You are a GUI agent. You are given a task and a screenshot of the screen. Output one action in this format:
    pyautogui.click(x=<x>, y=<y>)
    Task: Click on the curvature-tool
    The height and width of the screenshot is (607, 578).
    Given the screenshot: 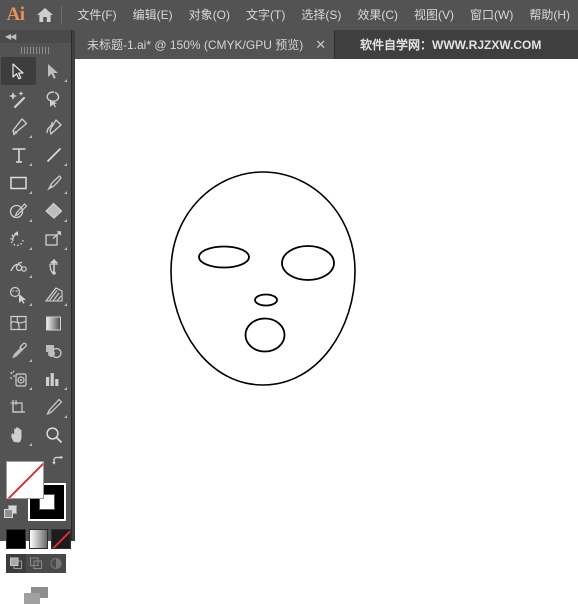 What is the action you would take?
    pyautogui.click(x=53, y=127)
    